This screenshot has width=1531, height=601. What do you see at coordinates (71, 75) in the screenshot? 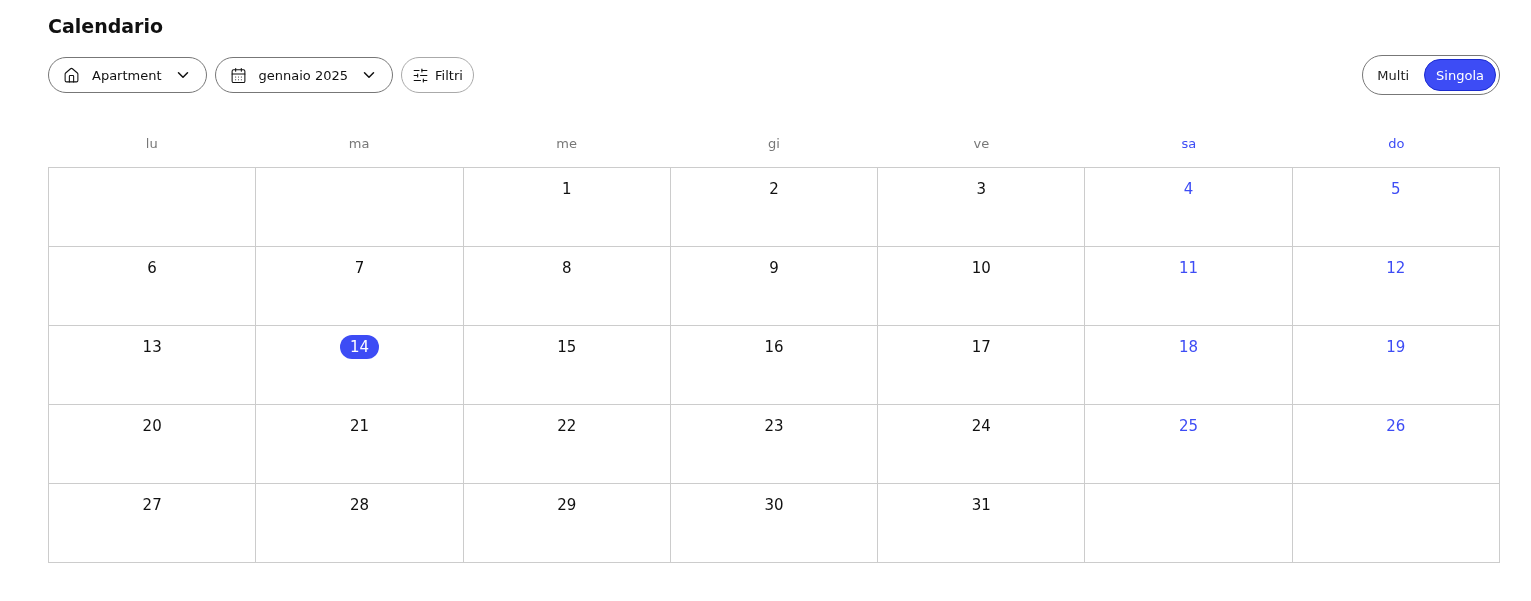
I see `house-icon` at bounding box center [71, 75].